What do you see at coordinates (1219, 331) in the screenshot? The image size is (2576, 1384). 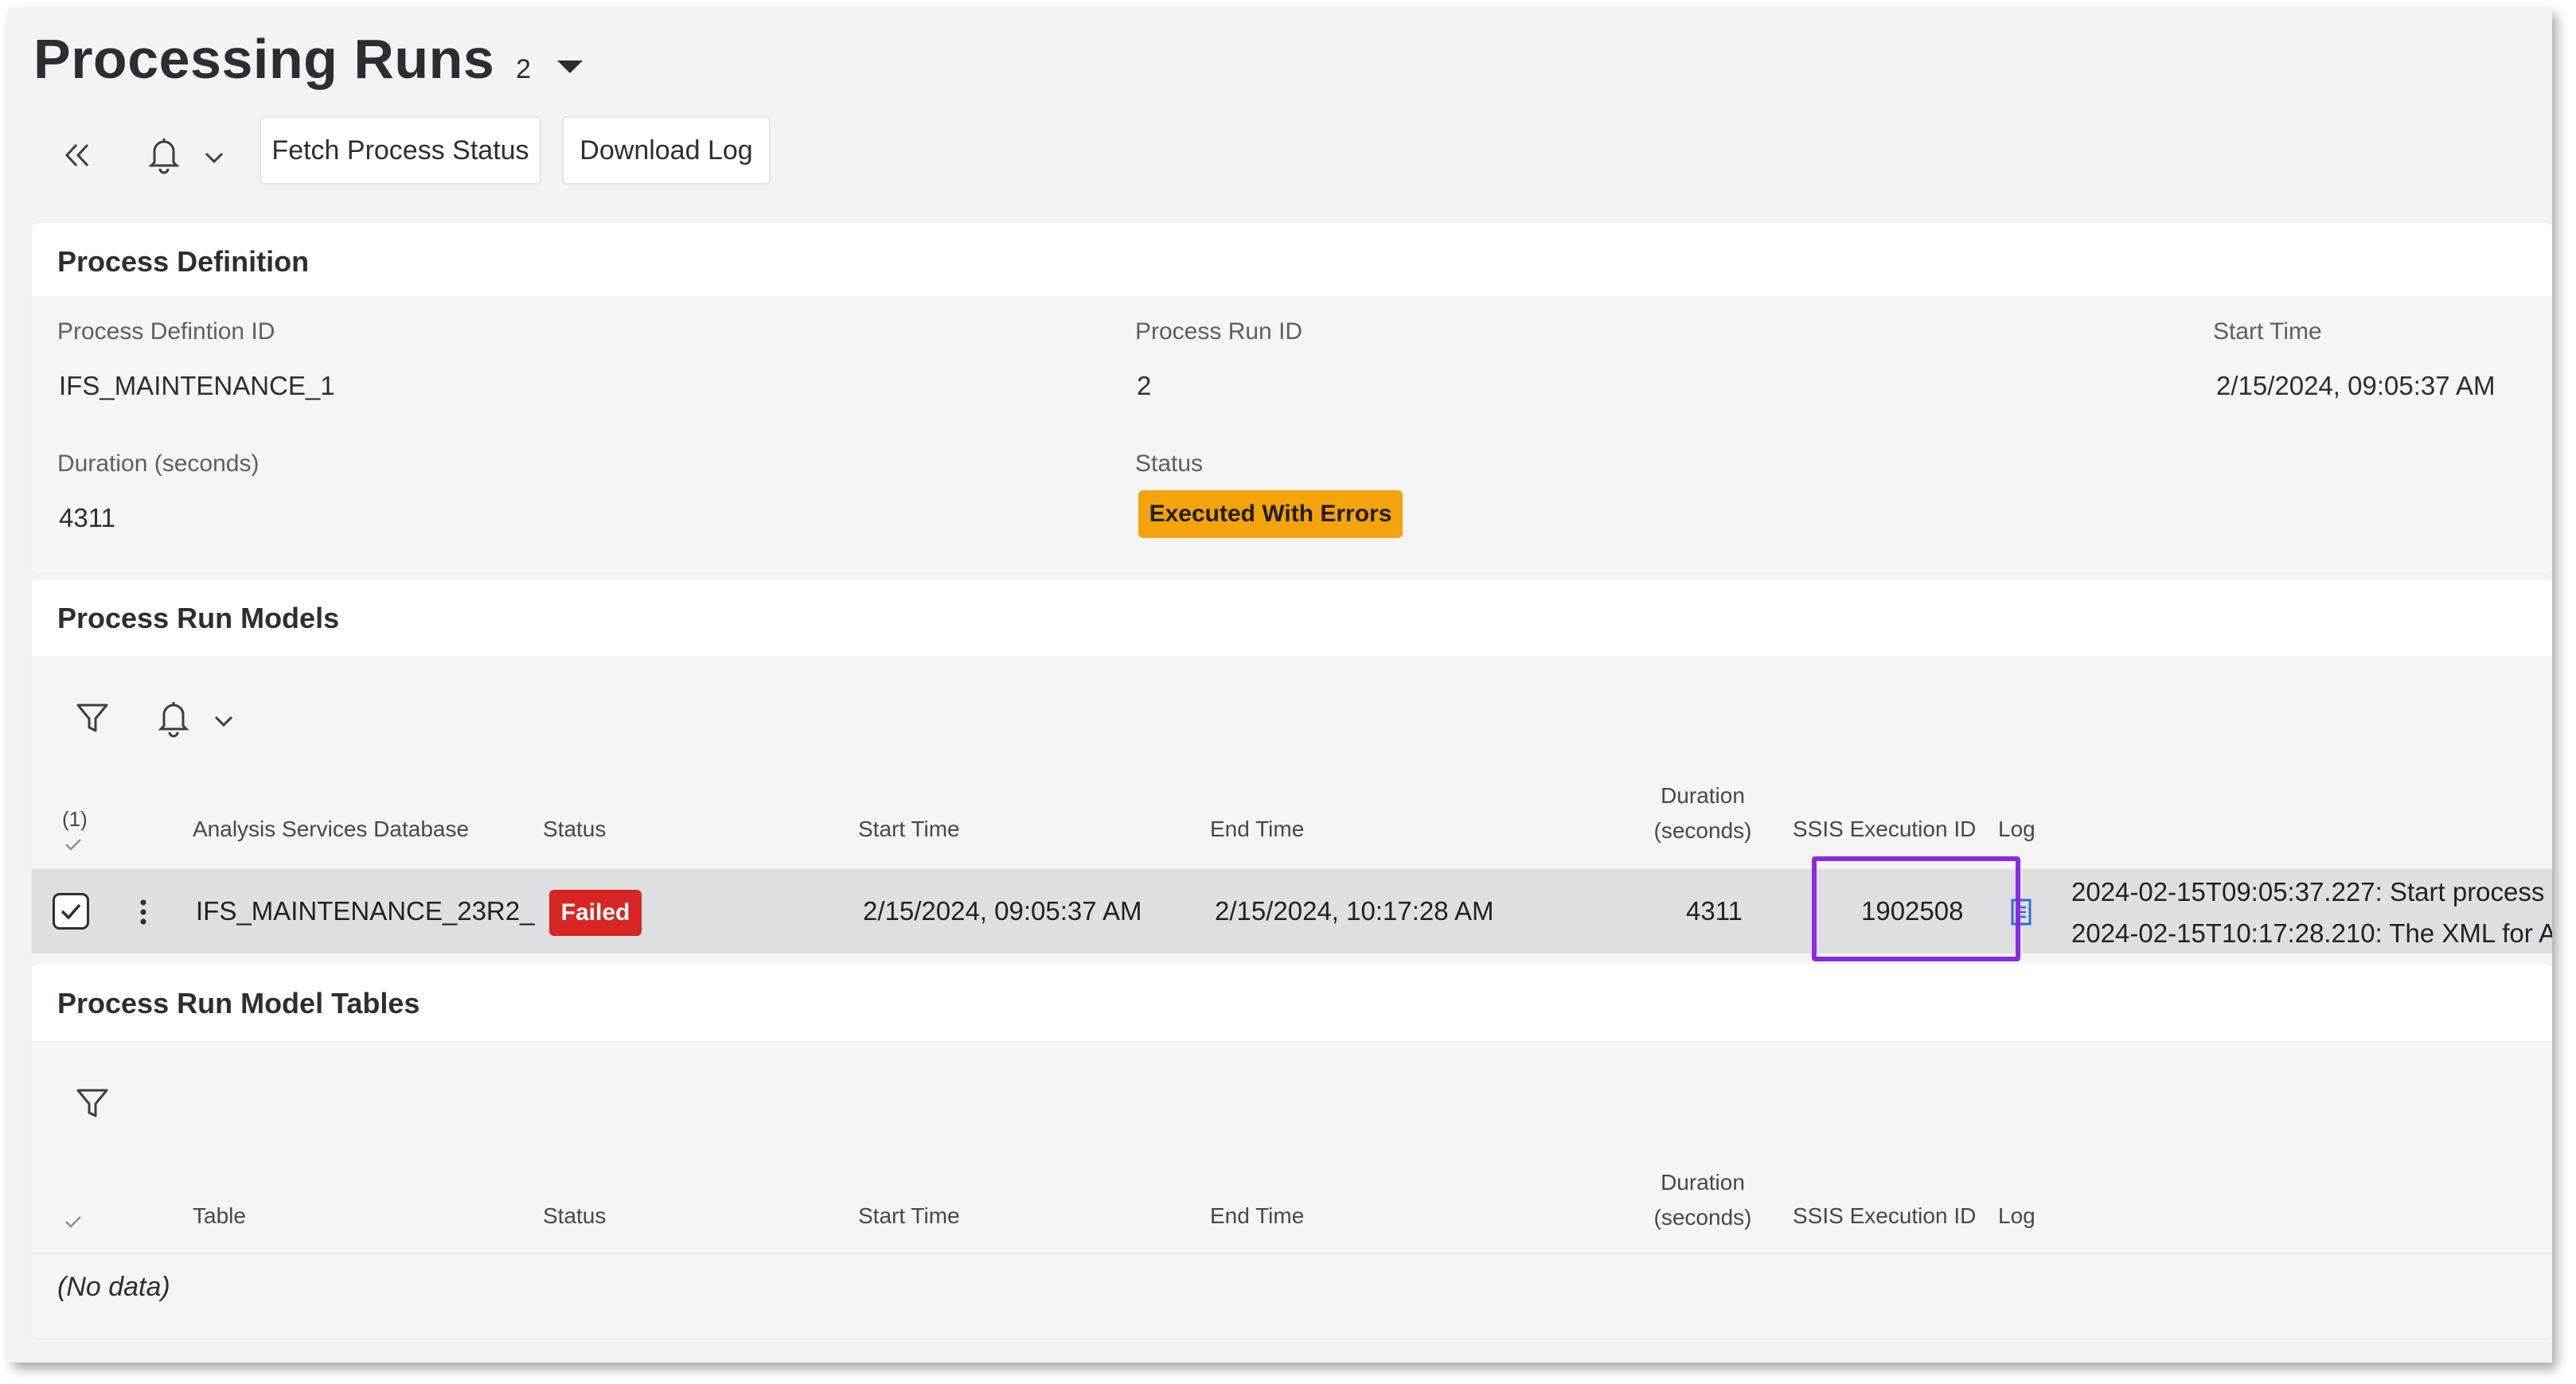 I see `run-id-label: Process Run ID` at bounding box center [1219, 331].